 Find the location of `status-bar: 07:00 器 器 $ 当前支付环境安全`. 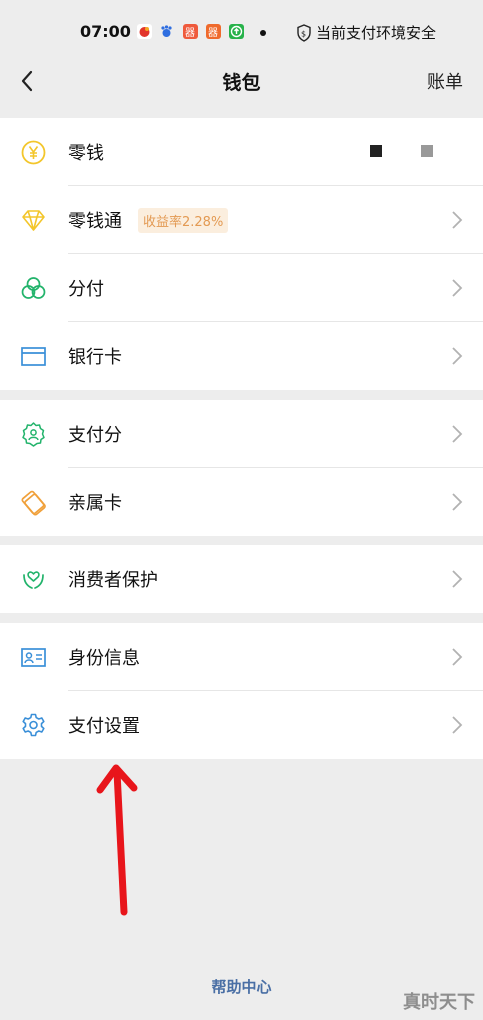

status-bar: 07:00 器 器 $ 当前支付环境安全 is located at coordinates (241, 31).